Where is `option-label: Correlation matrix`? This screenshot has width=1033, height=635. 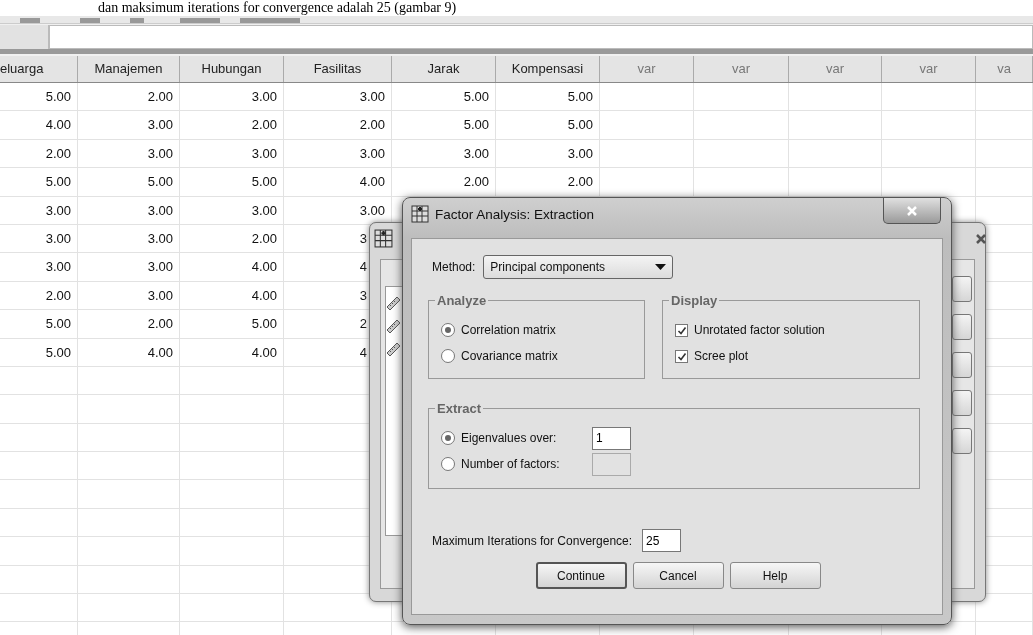 option-label: Correlation matrix is located at coordinates (508, 330).